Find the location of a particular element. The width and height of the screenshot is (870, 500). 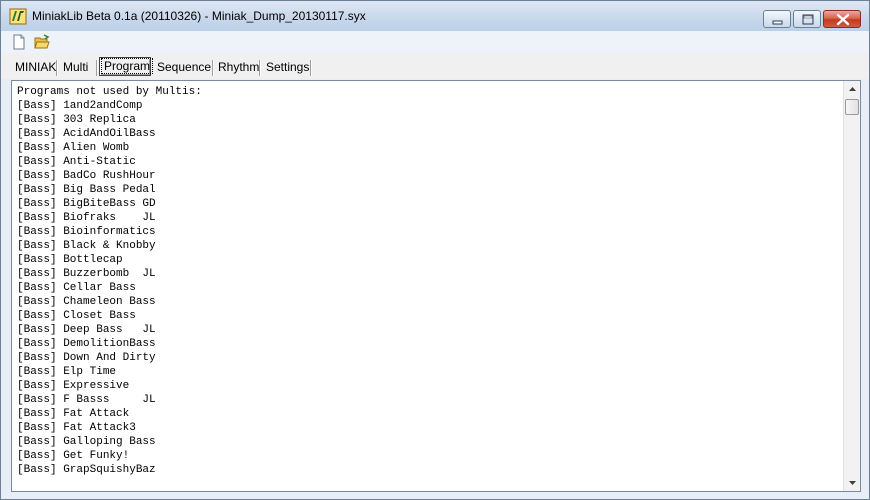

tab-label: Program is located at coordinates (127, 66).